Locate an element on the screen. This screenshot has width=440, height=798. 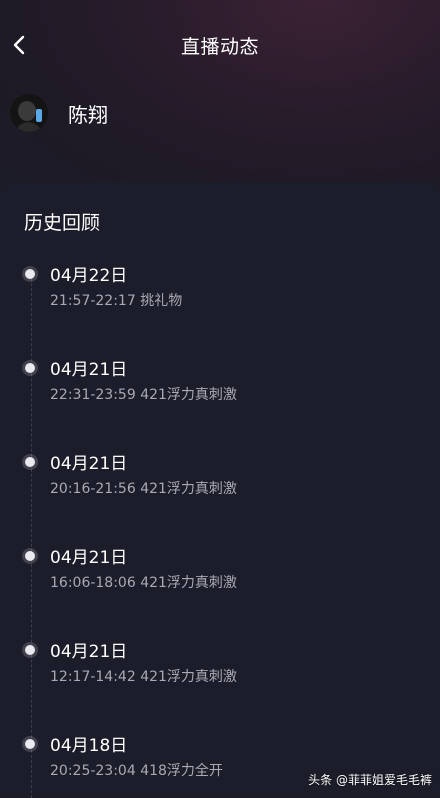
list-item: 04月21日 20:16-21:56 421浮力真刺激 is located at coordinates (220, 479).